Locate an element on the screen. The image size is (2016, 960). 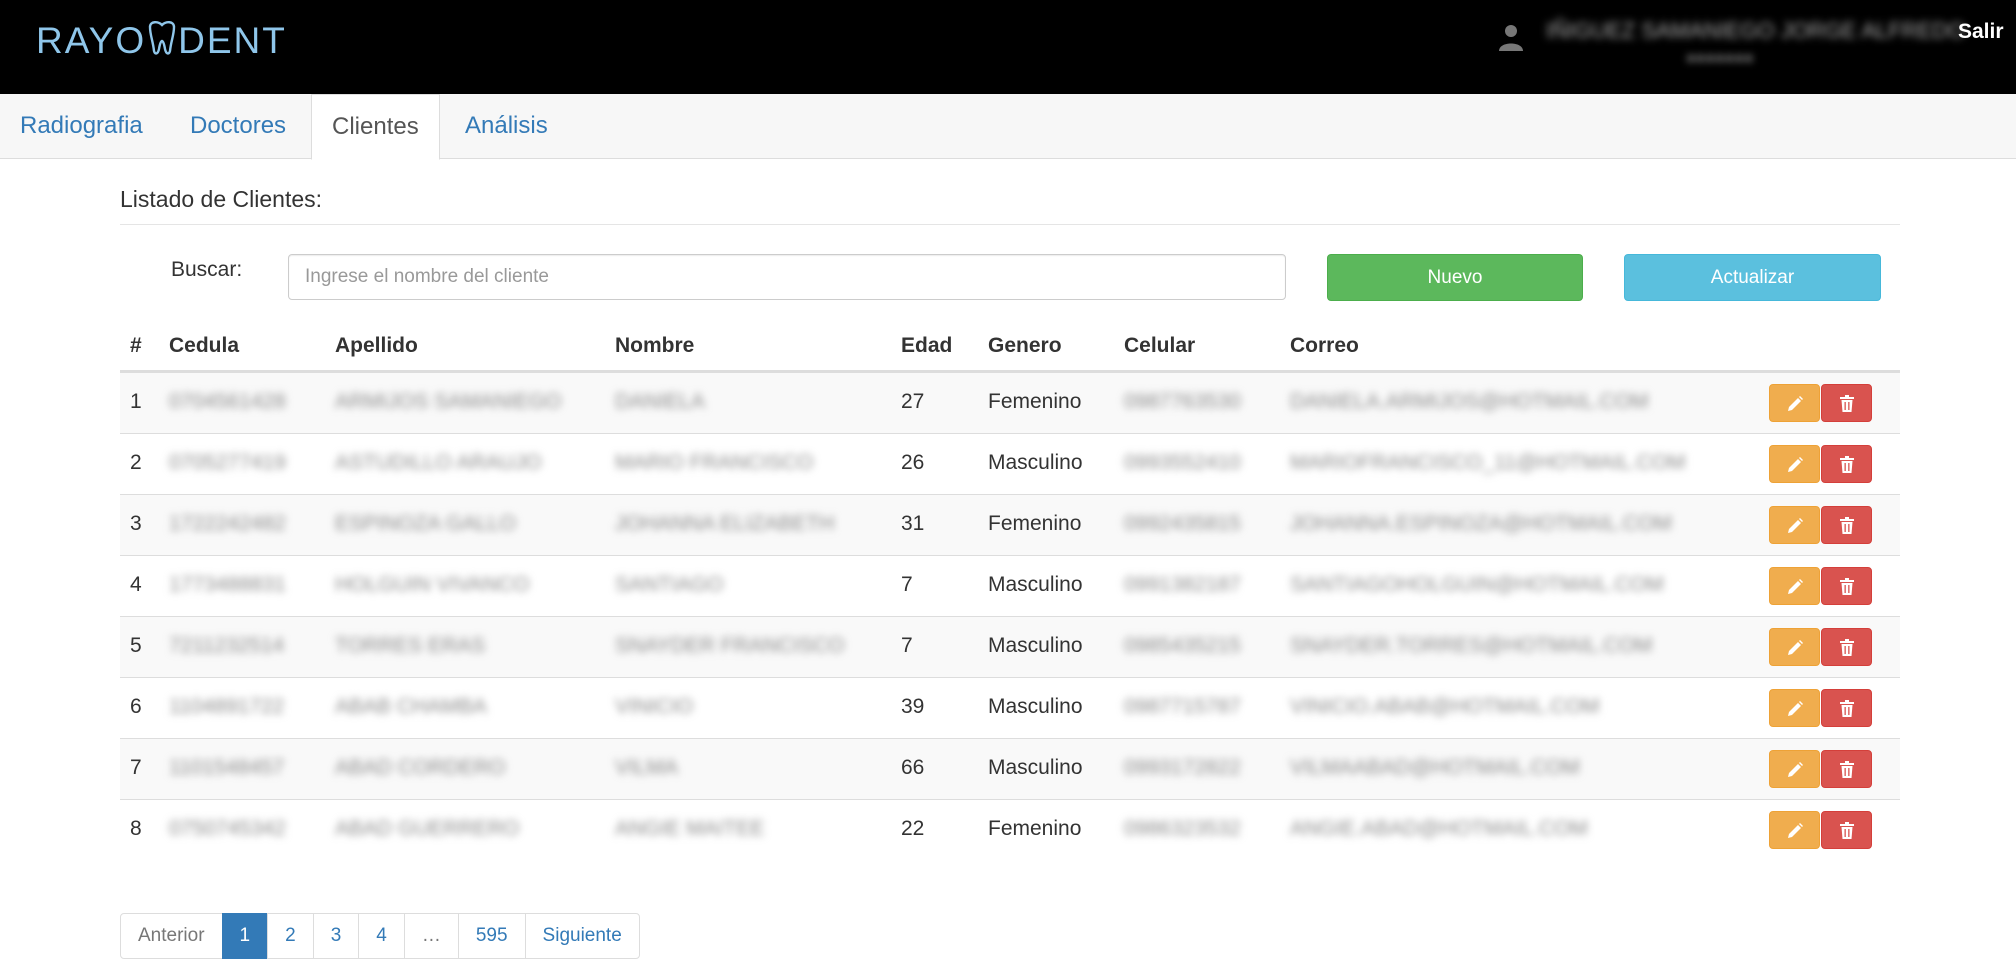
tab-analisis: Análisis is located at coordinates (506, 126).